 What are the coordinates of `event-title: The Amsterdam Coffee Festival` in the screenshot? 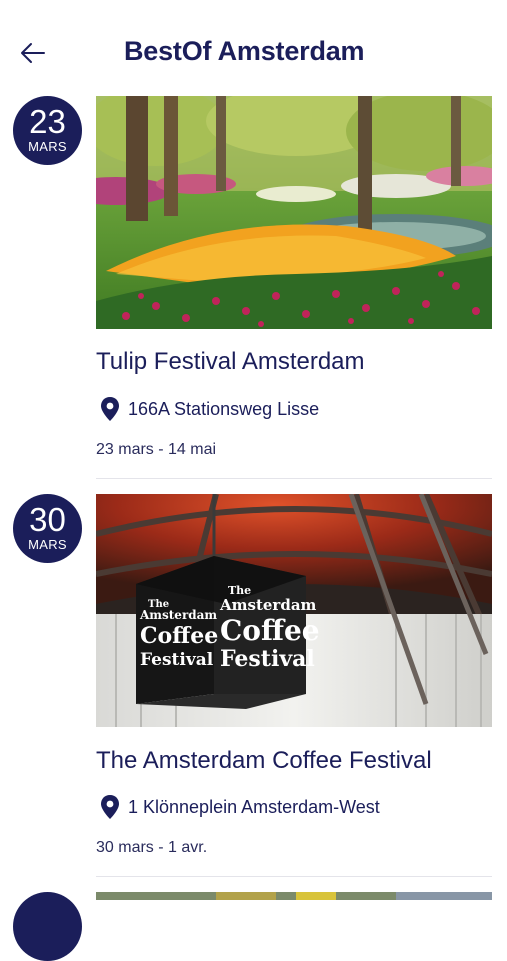 It's located at (264, 761).